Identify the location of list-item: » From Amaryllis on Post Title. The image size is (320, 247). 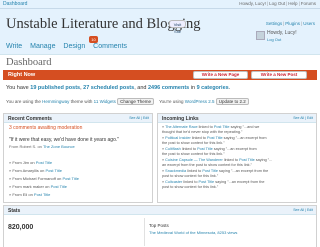
(35, 170).